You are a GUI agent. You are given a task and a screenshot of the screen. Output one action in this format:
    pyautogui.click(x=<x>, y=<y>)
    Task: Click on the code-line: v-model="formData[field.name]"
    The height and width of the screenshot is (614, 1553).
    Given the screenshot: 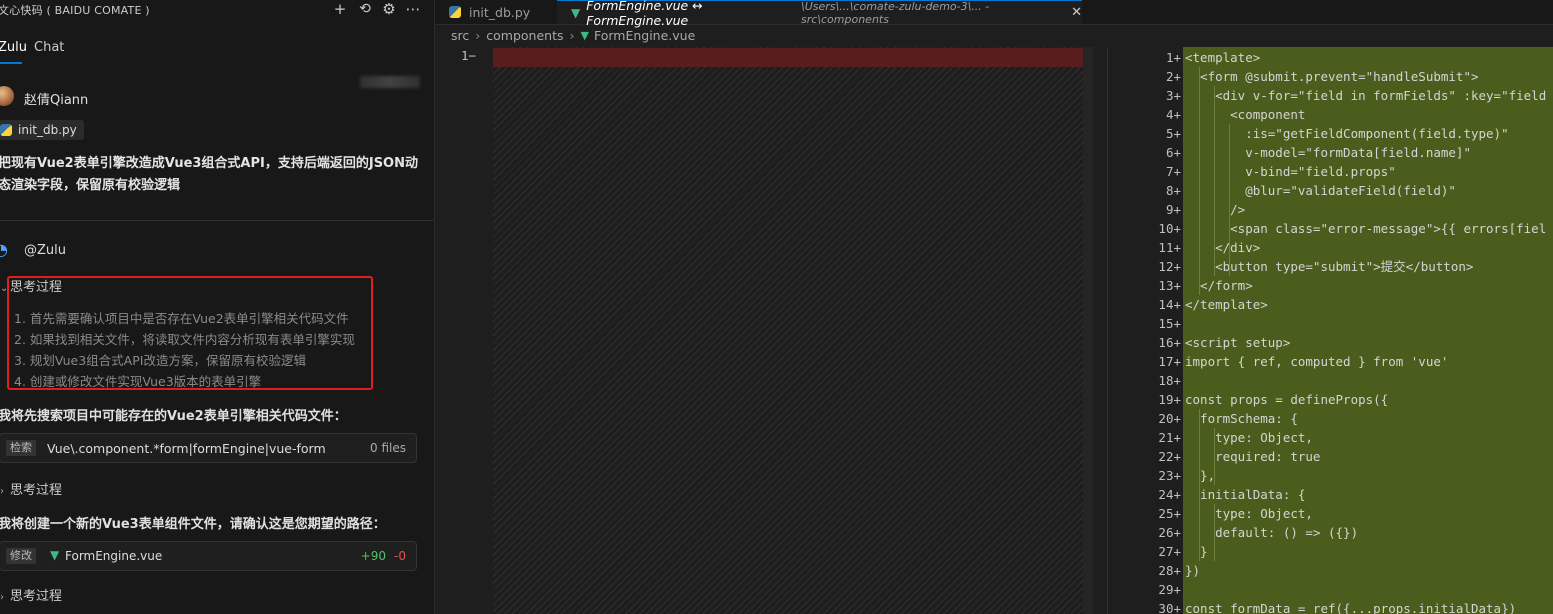 What is the action you would take?
    pyautogui.click(x=1328, y=152)
    